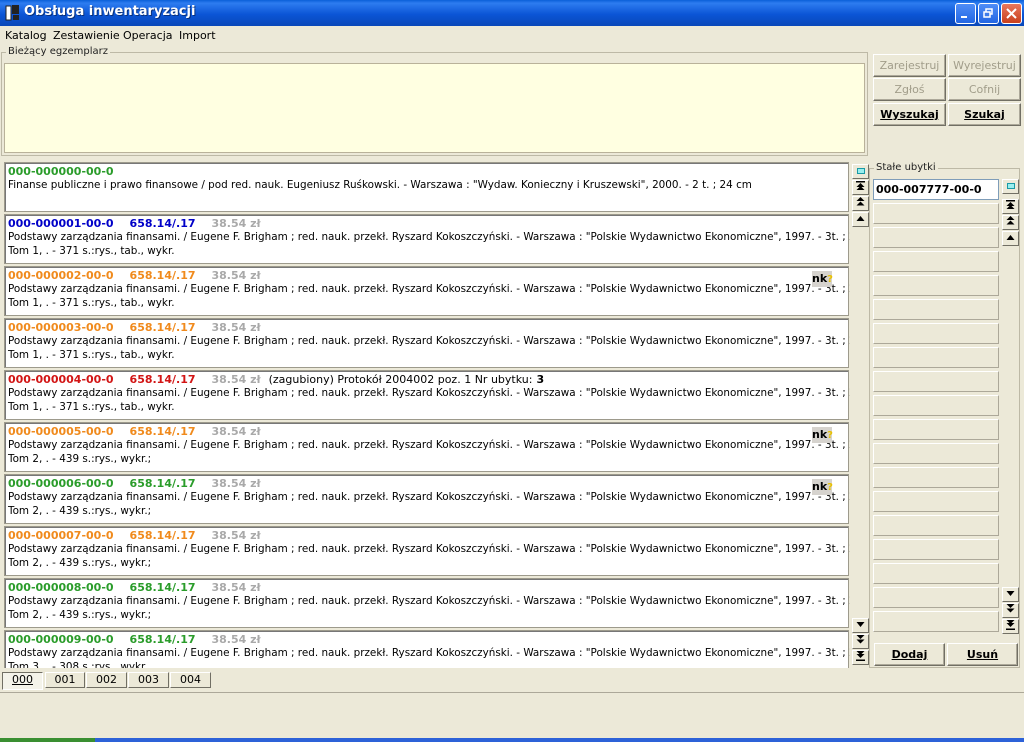 The height and width of the screenshot is (742, 1024). Describe the element at coordinates (822, 487) in the screenshot. I see `nk-status-icon: nk?` at that location.